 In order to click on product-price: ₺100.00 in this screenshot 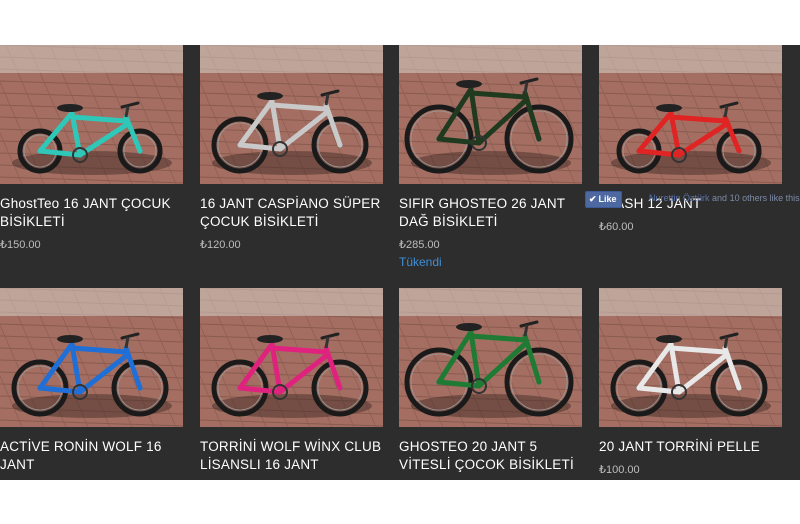, I will do `click(619, 470)`.